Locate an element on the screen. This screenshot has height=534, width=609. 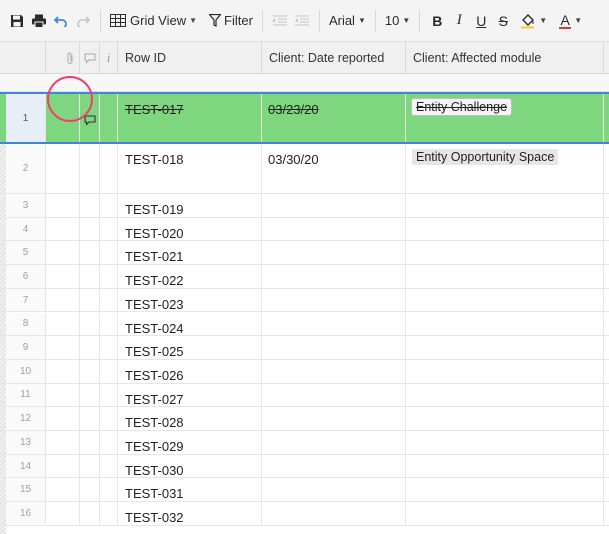
row-number: 15 is located at coordinates (26, 490).